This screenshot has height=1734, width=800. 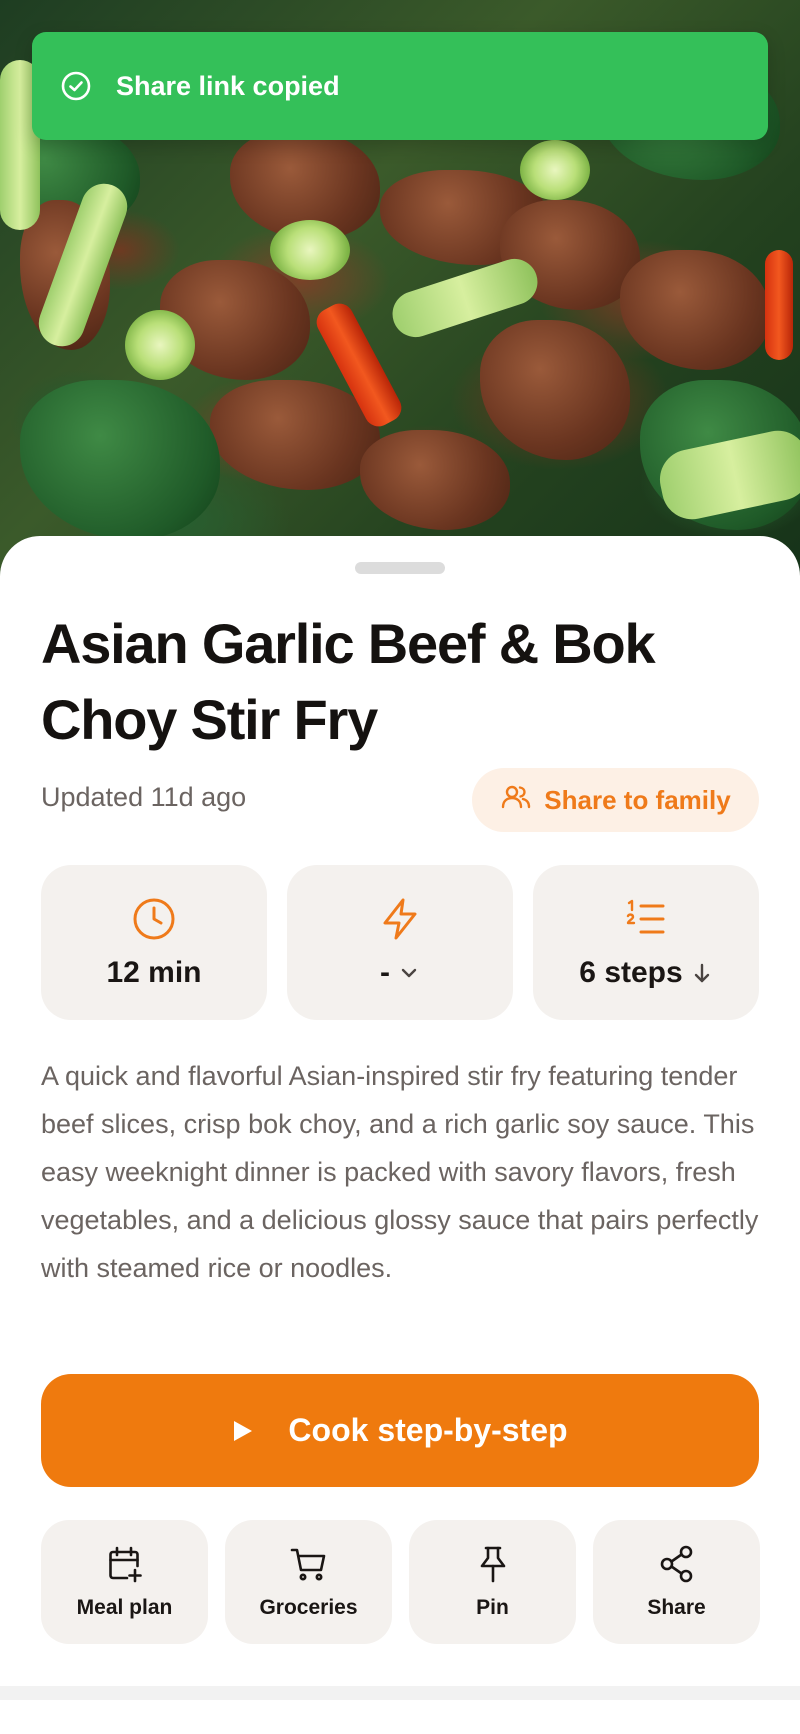 I want to click on play-icon, so click(x=243, y=1430).